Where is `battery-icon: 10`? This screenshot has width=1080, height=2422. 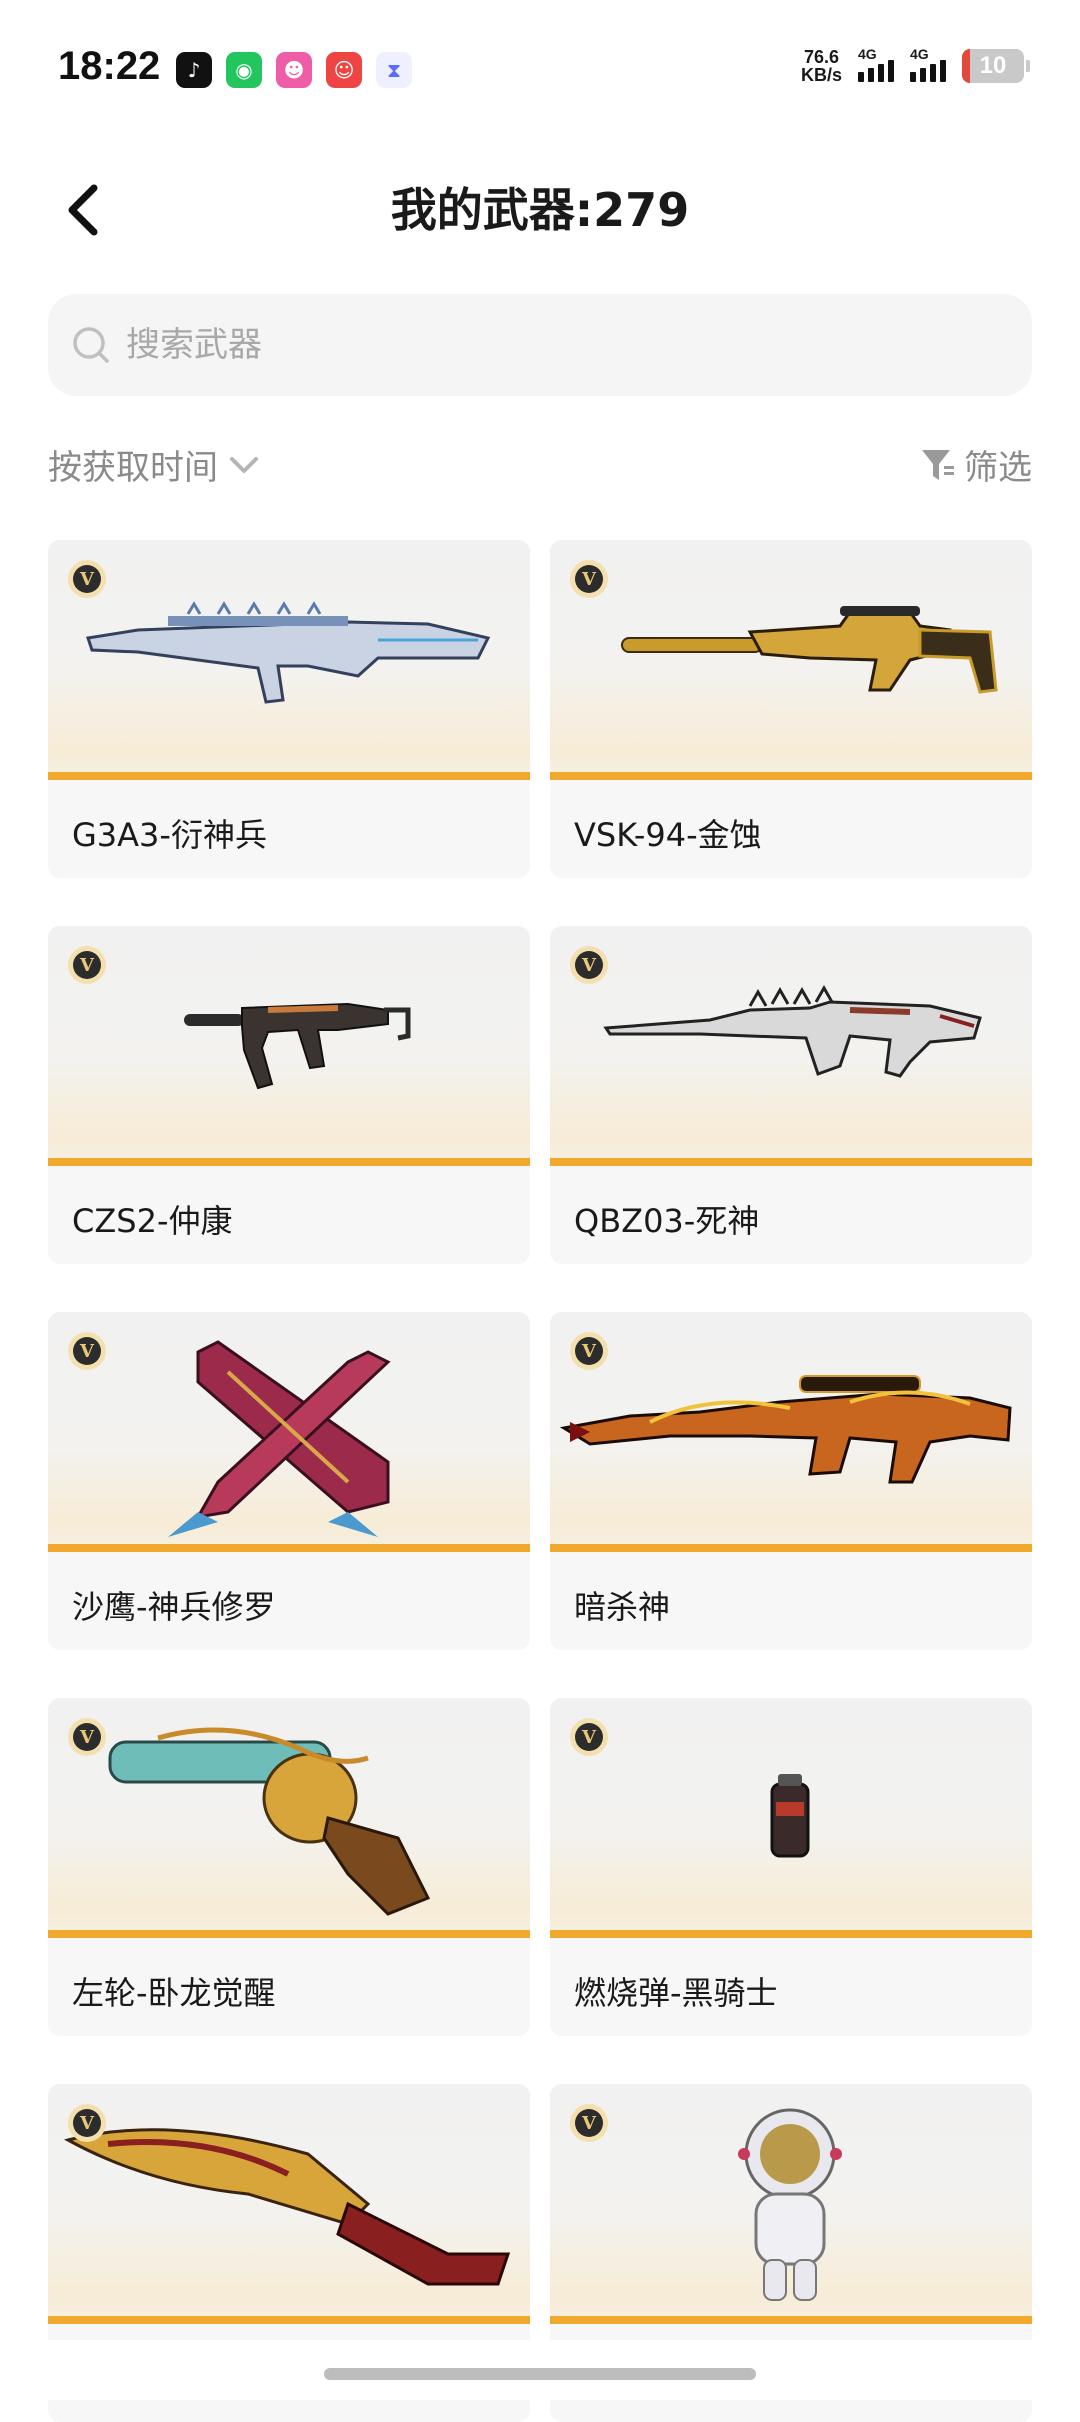 battery-icon: 10 is located at coordinates (996, 66).